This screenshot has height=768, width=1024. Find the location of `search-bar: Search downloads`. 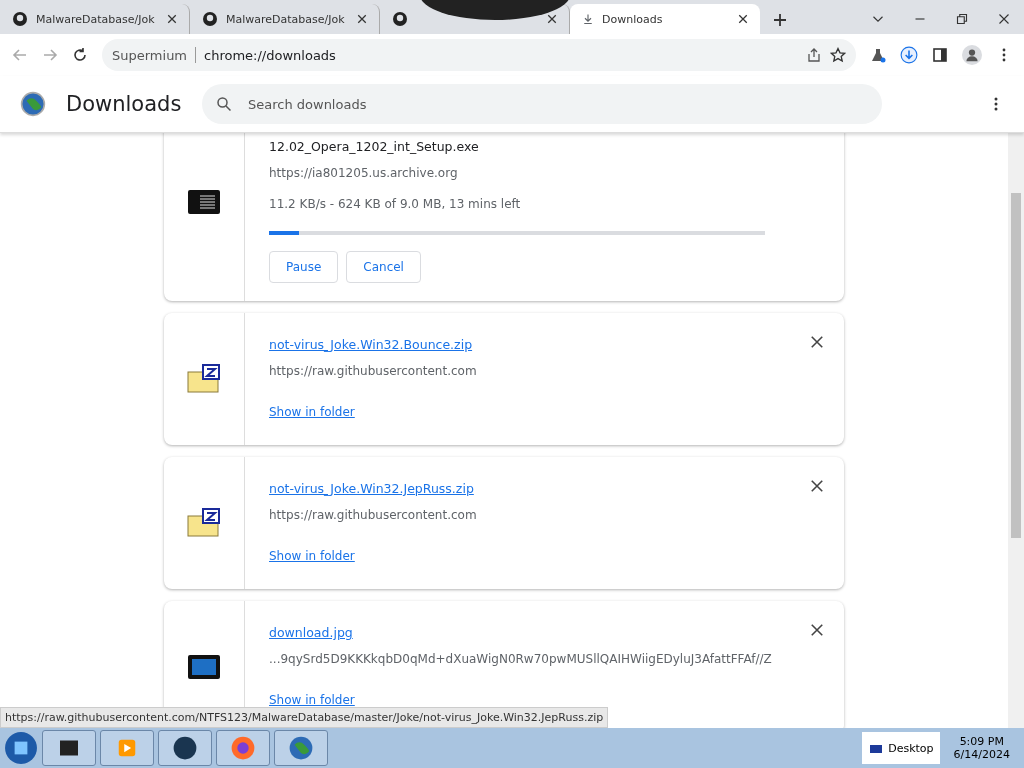

search-bar: Search downloads is located at coordinates (542, 104).